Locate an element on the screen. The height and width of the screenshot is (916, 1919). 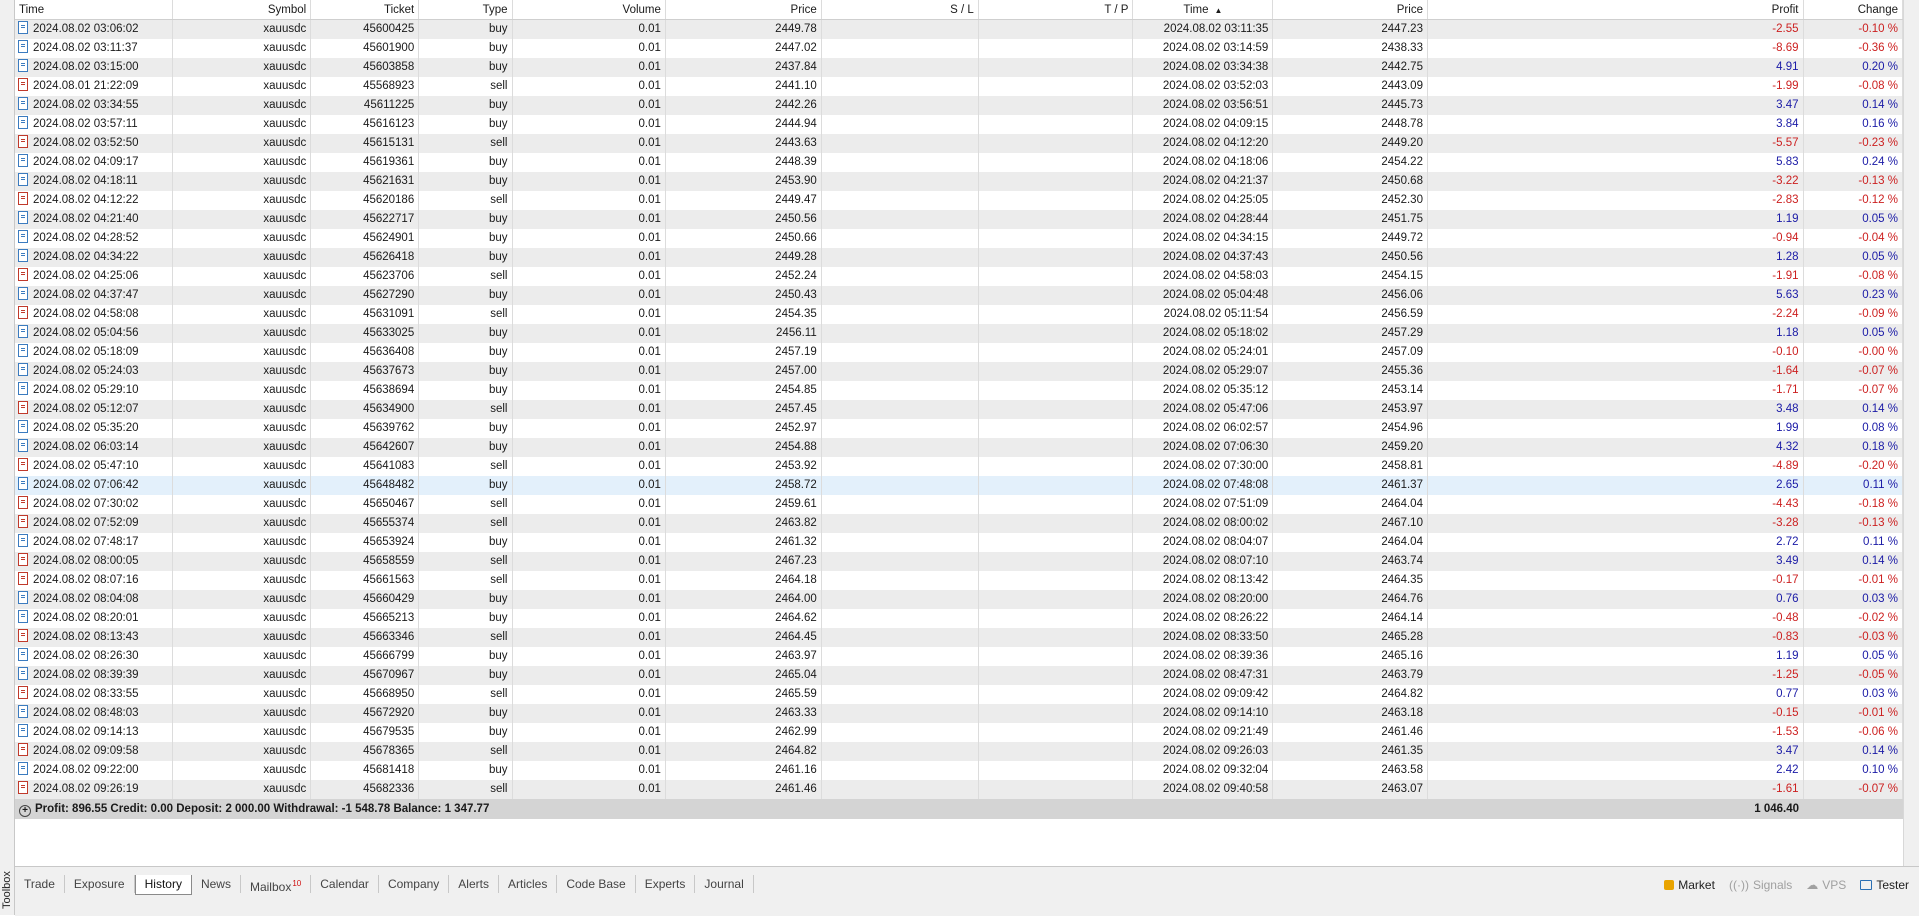
cell-open-price: 2462.99 is located at coordinates (743, 732).